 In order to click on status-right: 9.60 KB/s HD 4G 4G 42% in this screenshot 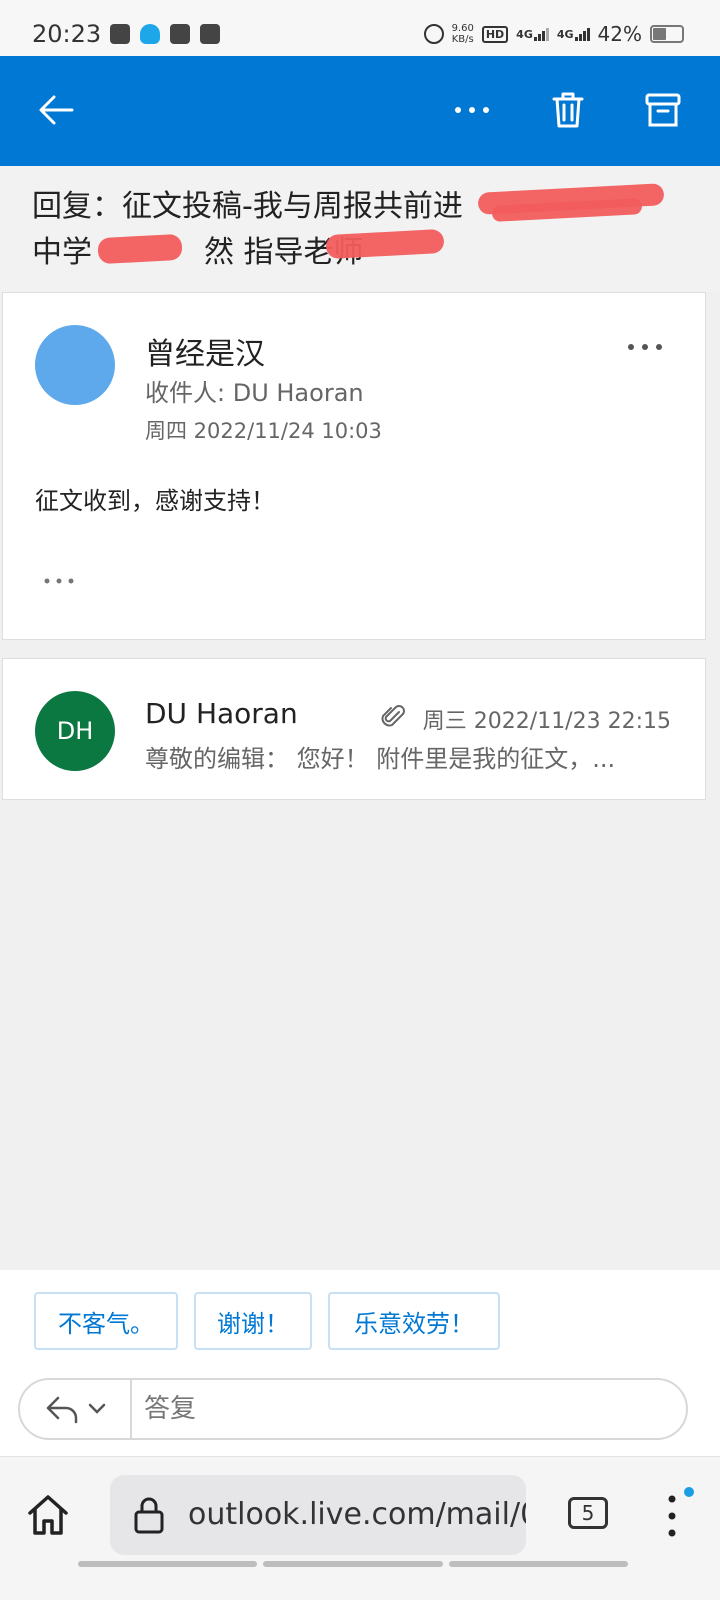, I will do `click(553, 34)`.